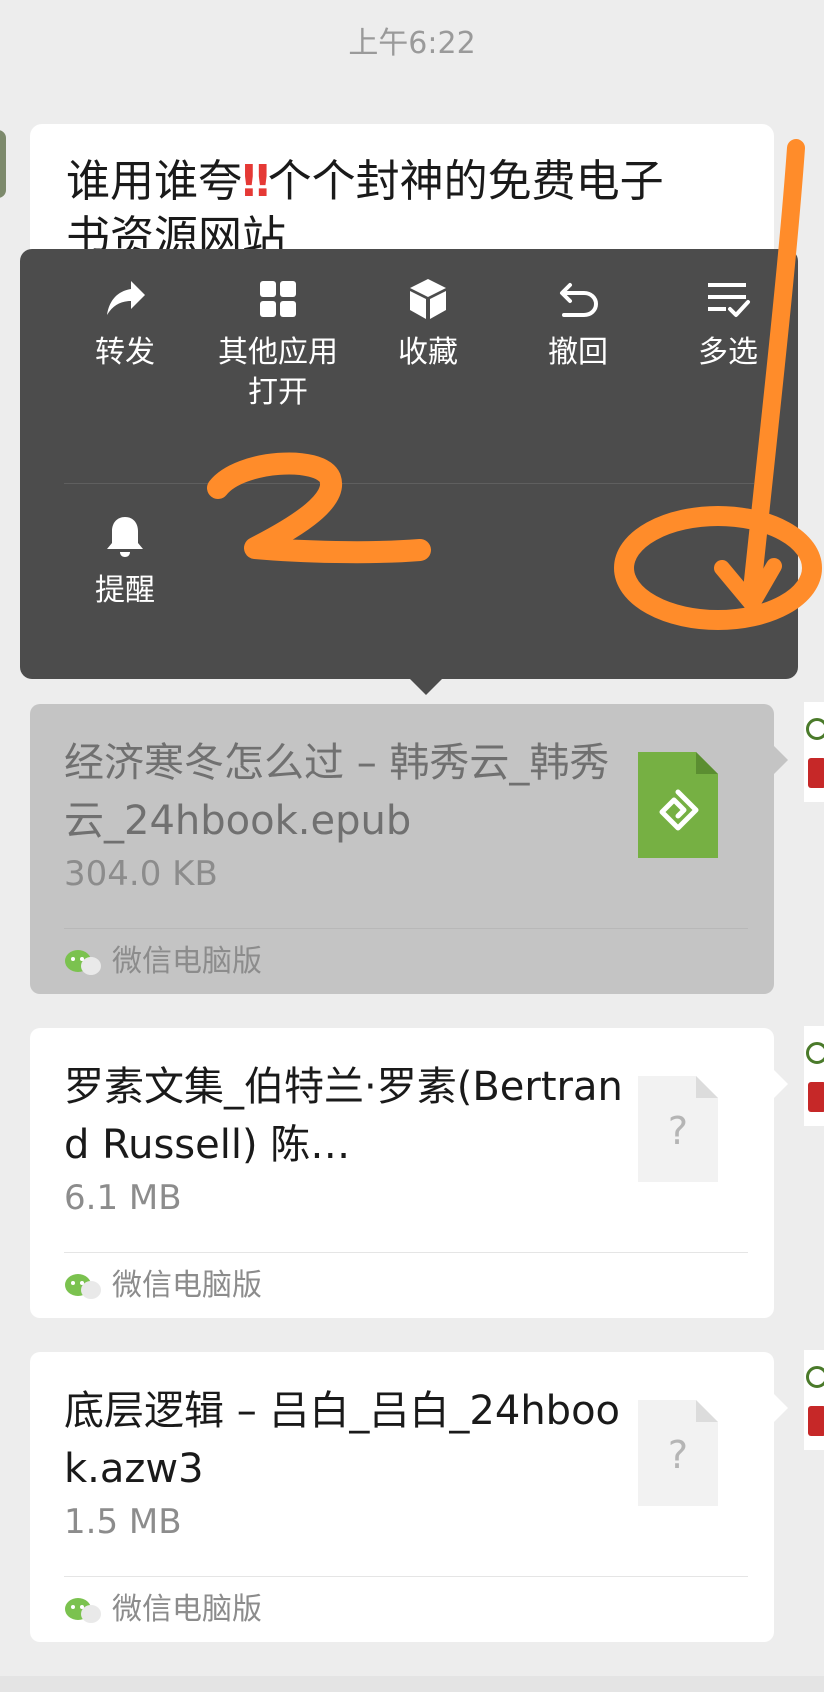 The width and height of the screenshot is (824, 1692). I want to click on epub-file-icon, so click(678, 805).